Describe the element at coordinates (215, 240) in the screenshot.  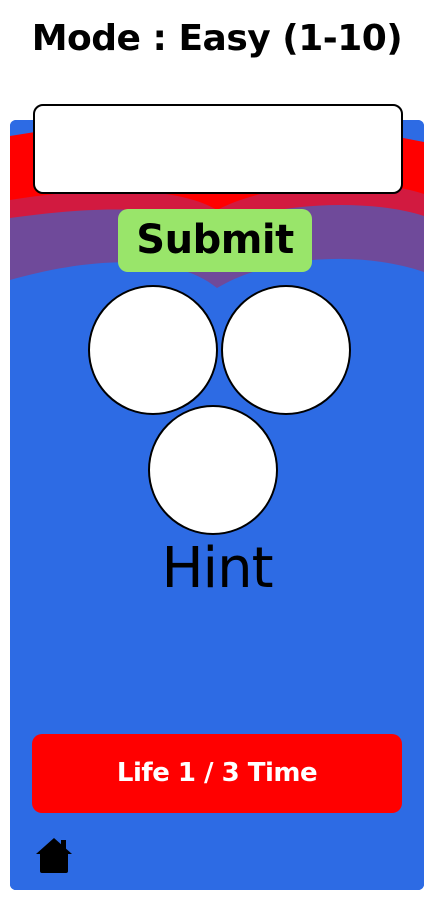
I see `submit-button: Submit` at that location.